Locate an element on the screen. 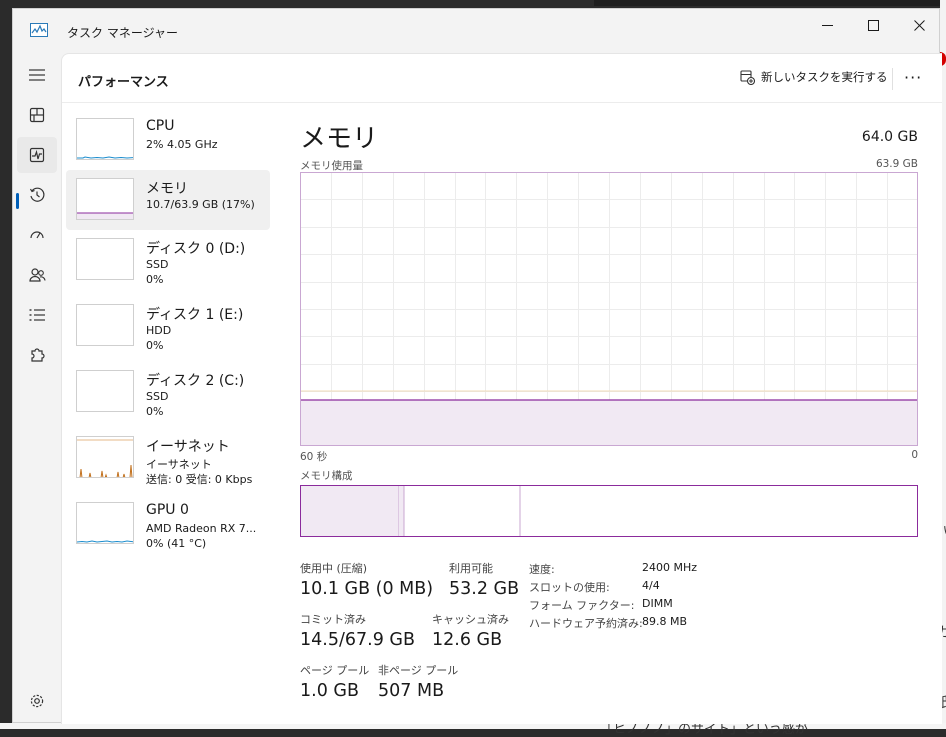 The width and height of the screenshot is (946, 737). nav-services is located at coordinates (37, 355).